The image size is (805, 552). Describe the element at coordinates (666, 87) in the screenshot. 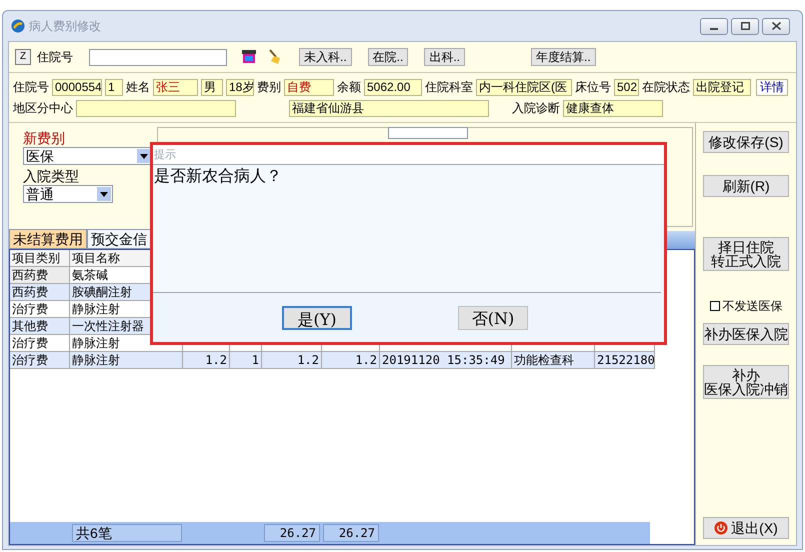

I see `field-label: 在院状态` at that location.